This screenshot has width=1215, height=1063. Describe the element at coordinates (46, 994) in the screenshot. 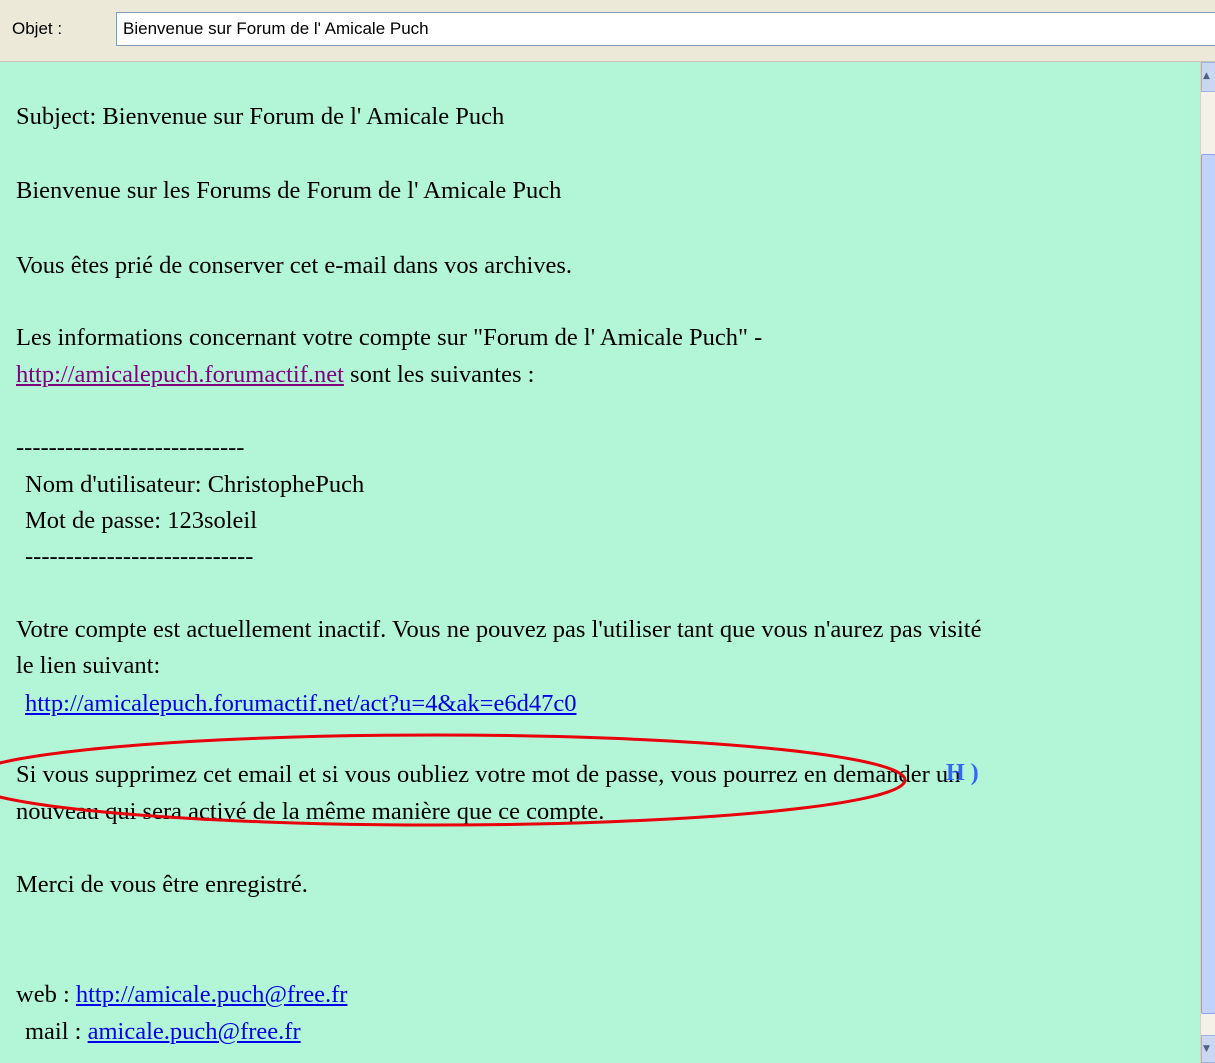

I see `web-label: web :` at that location.